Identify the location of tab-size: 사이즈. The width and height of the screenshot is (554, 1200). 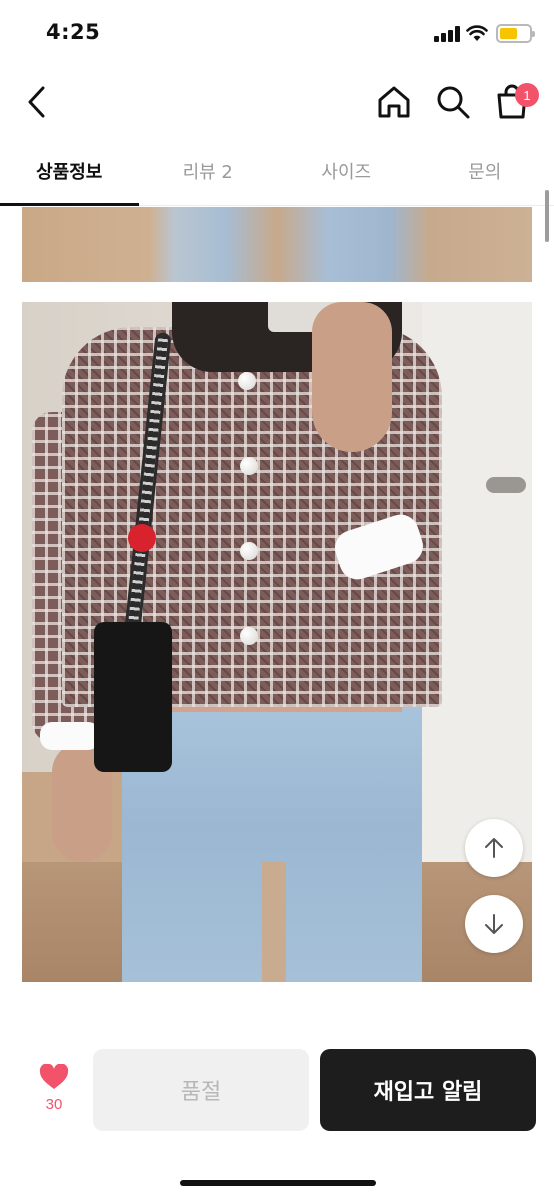
(346, 173).